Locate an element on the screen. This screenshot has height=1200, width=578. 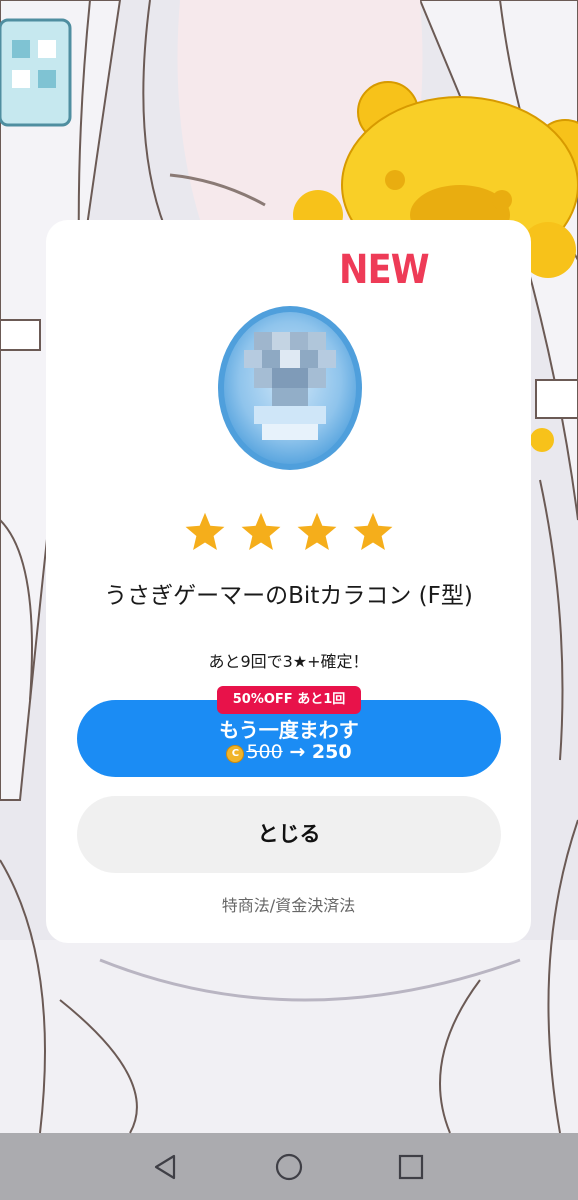
price-row: C 500 → 250 is located at coordinates (289, 752).